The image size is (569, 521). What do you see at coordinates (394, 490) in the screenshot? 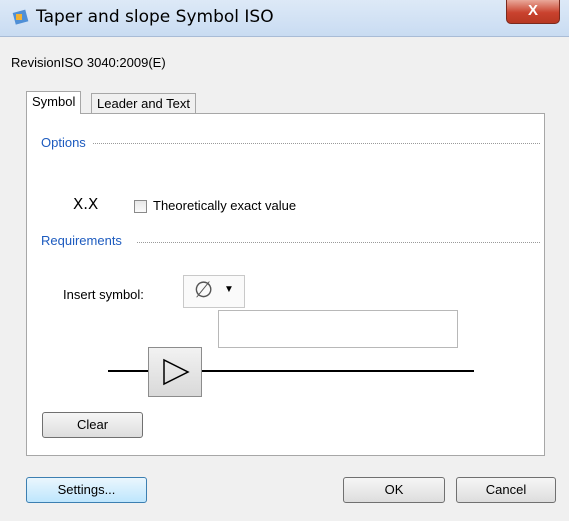
I see `ok-button: OK` at bounding box center [394, 490].